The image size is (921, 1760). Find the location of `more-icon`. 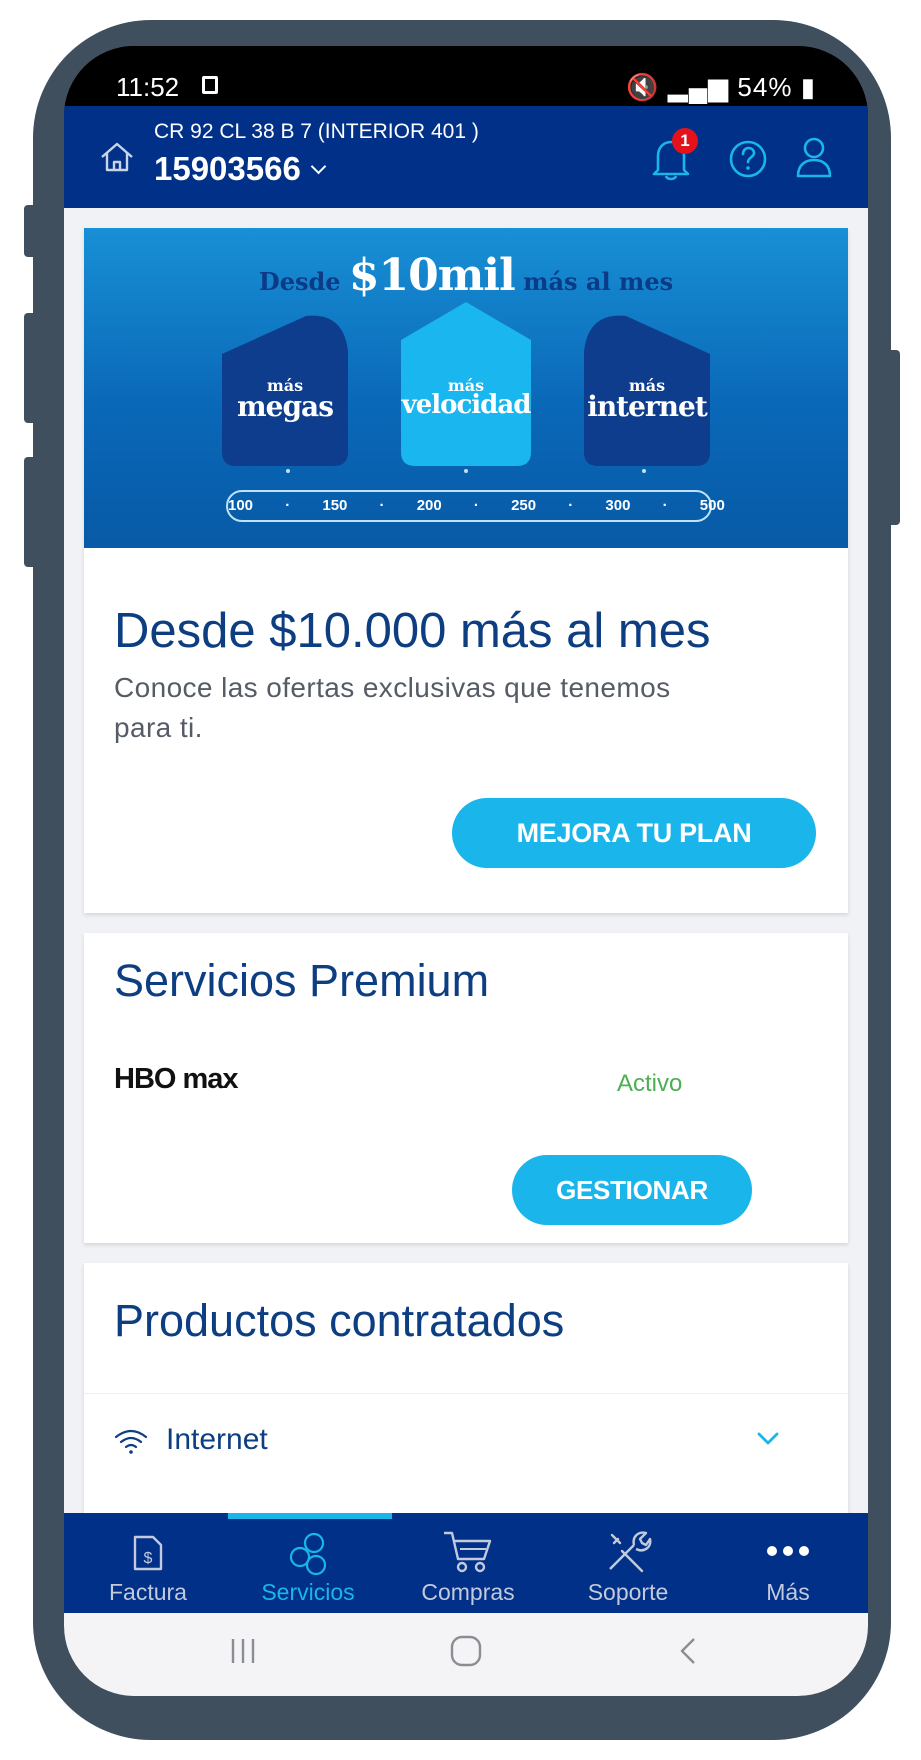

more-icon is located at coordinates (788, 1551).